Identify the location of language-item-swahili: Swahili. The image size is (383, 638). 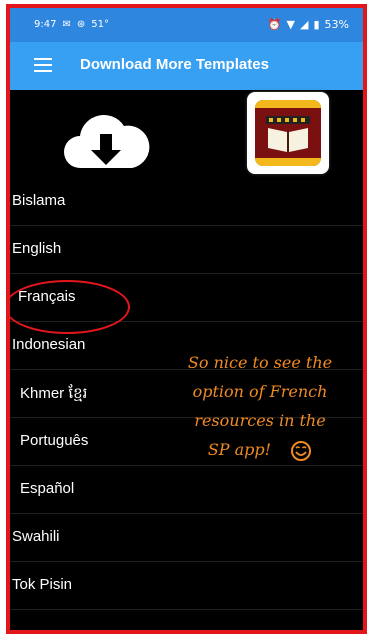
(186, 538).